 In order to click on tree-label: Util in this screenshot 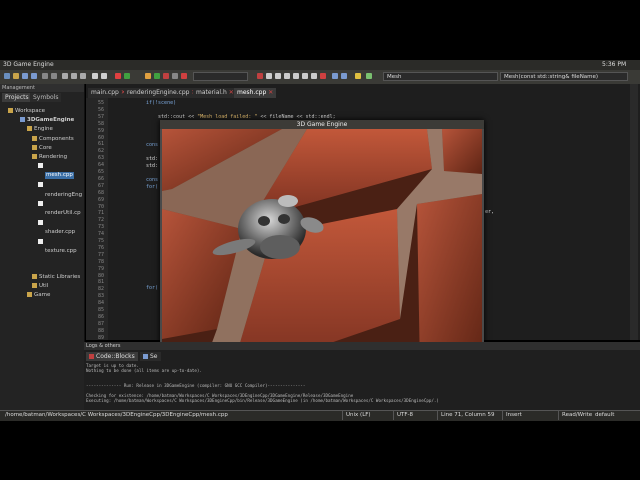, I will do `click(44, 286)`.